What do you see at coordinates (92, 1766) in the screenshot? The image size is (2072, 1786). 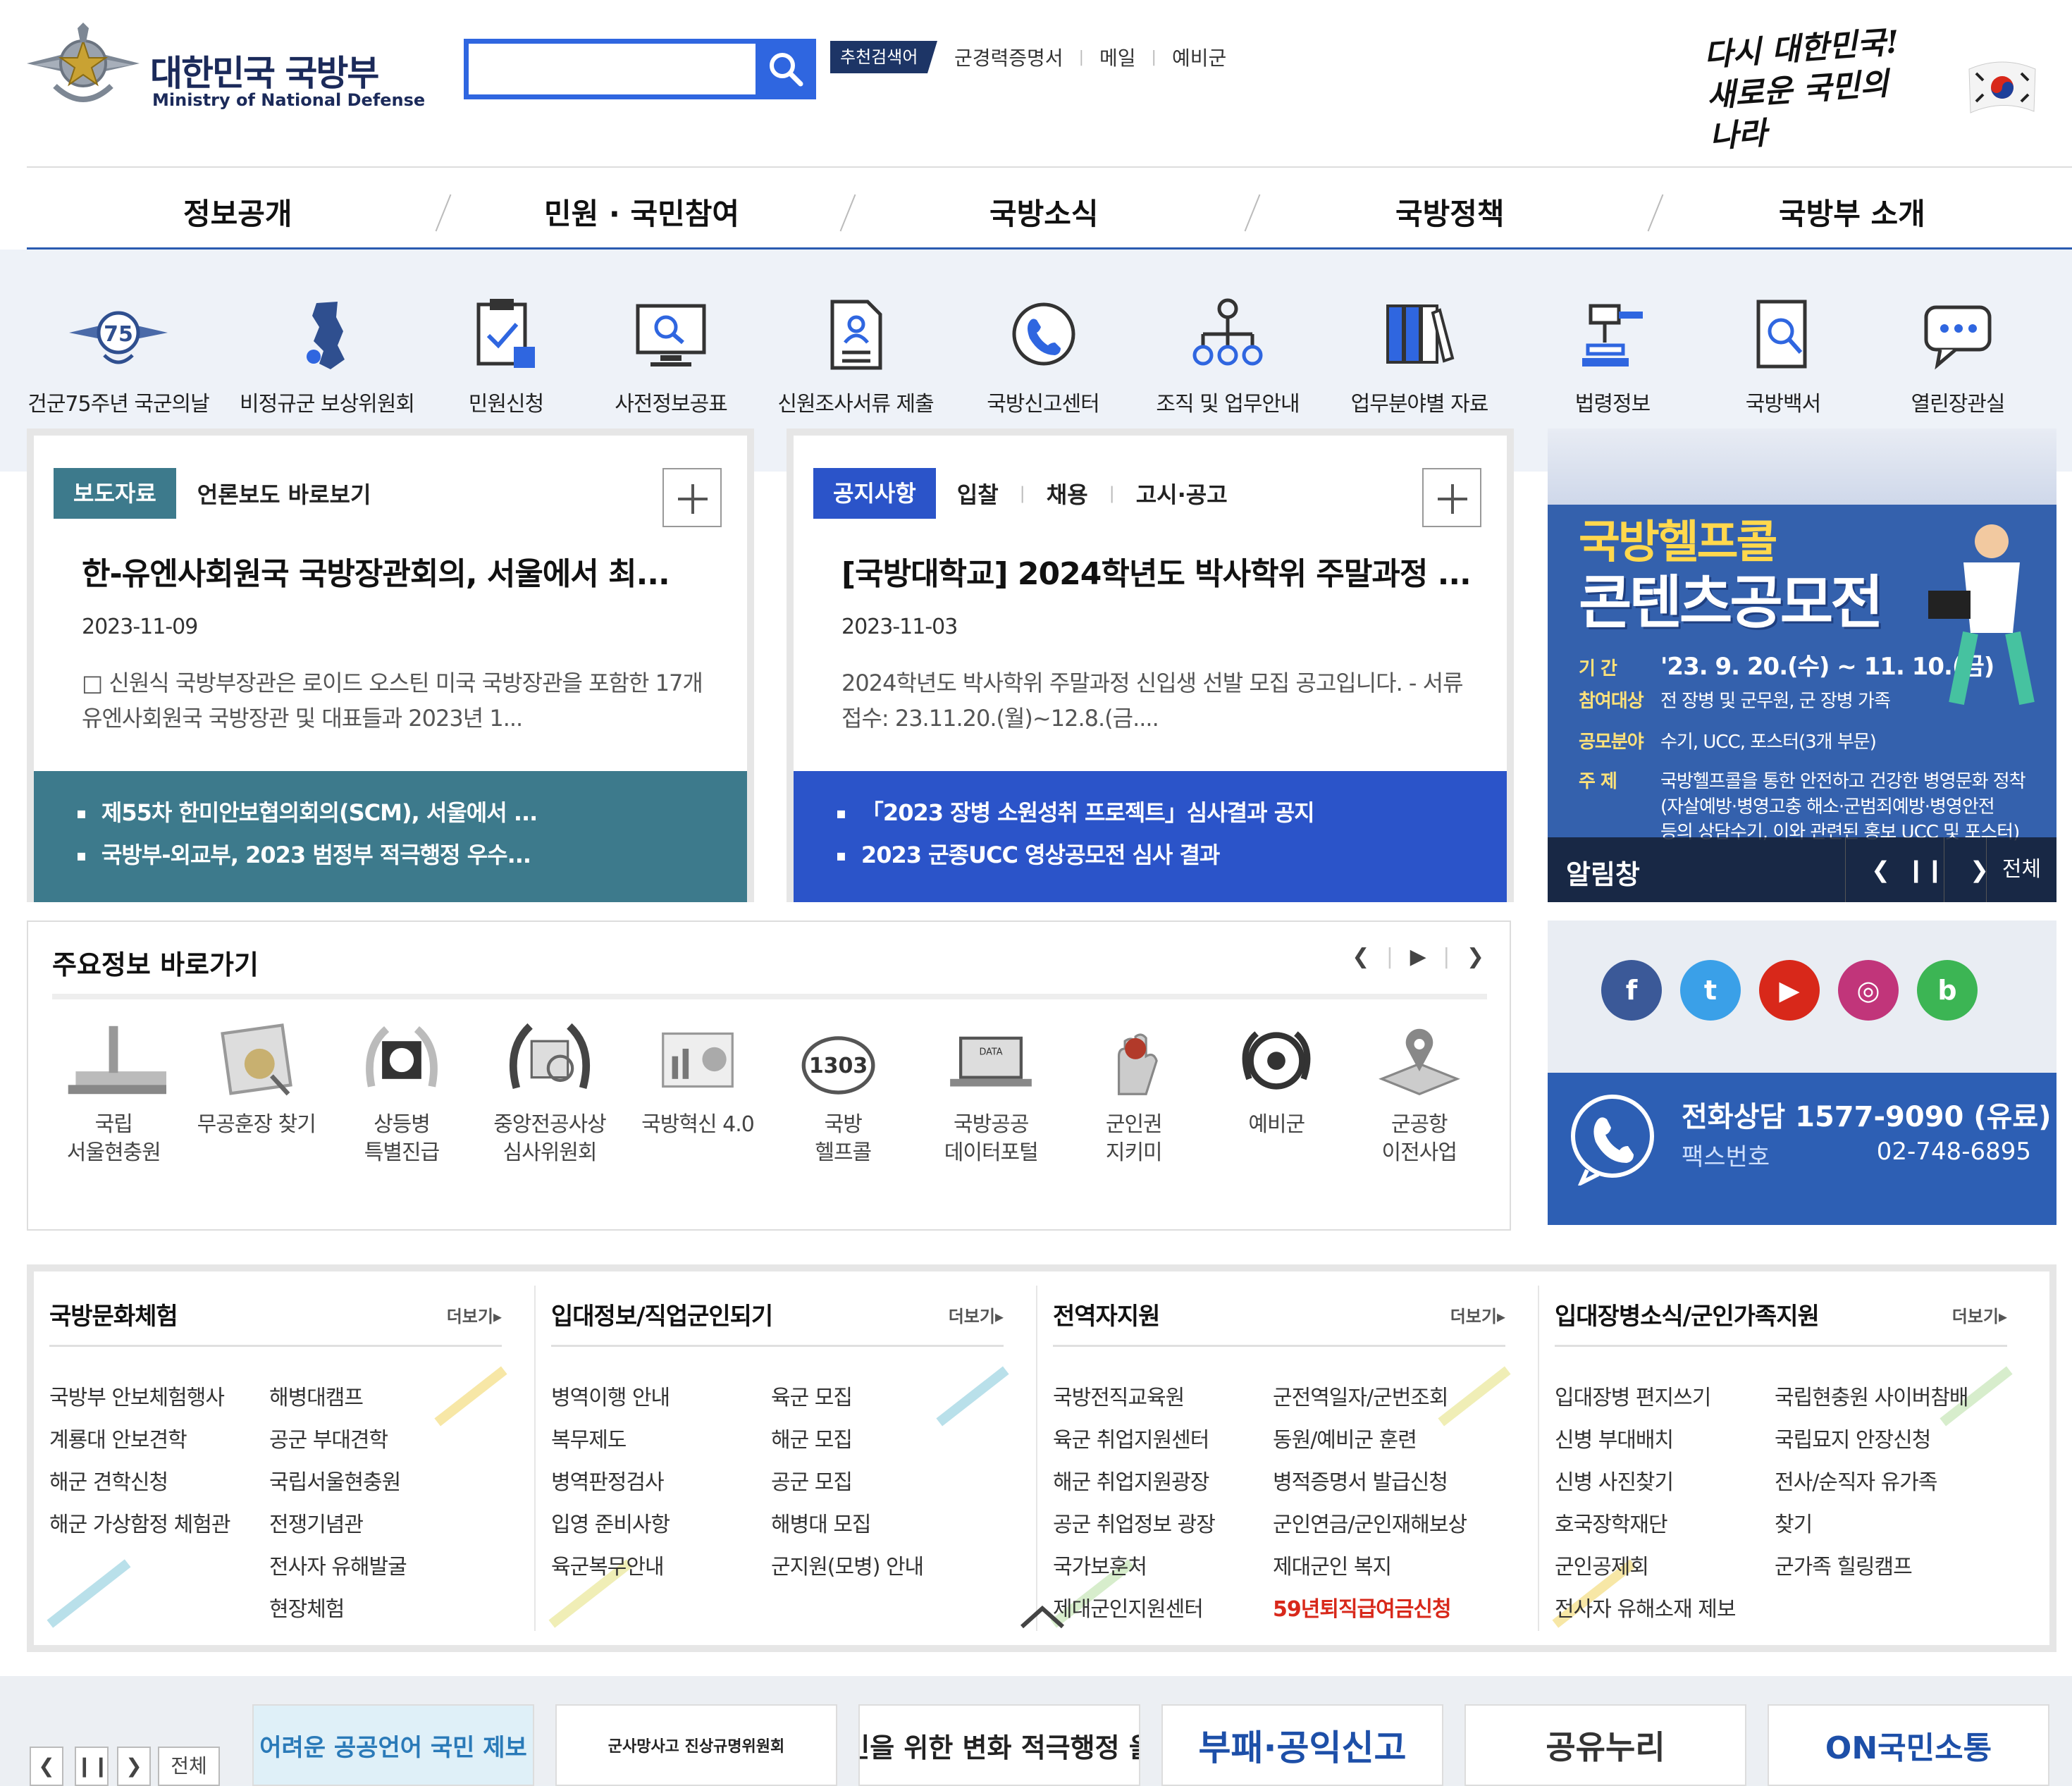 I see `banner-pause-button: ❙❙` at bounding box center [92, 1766].